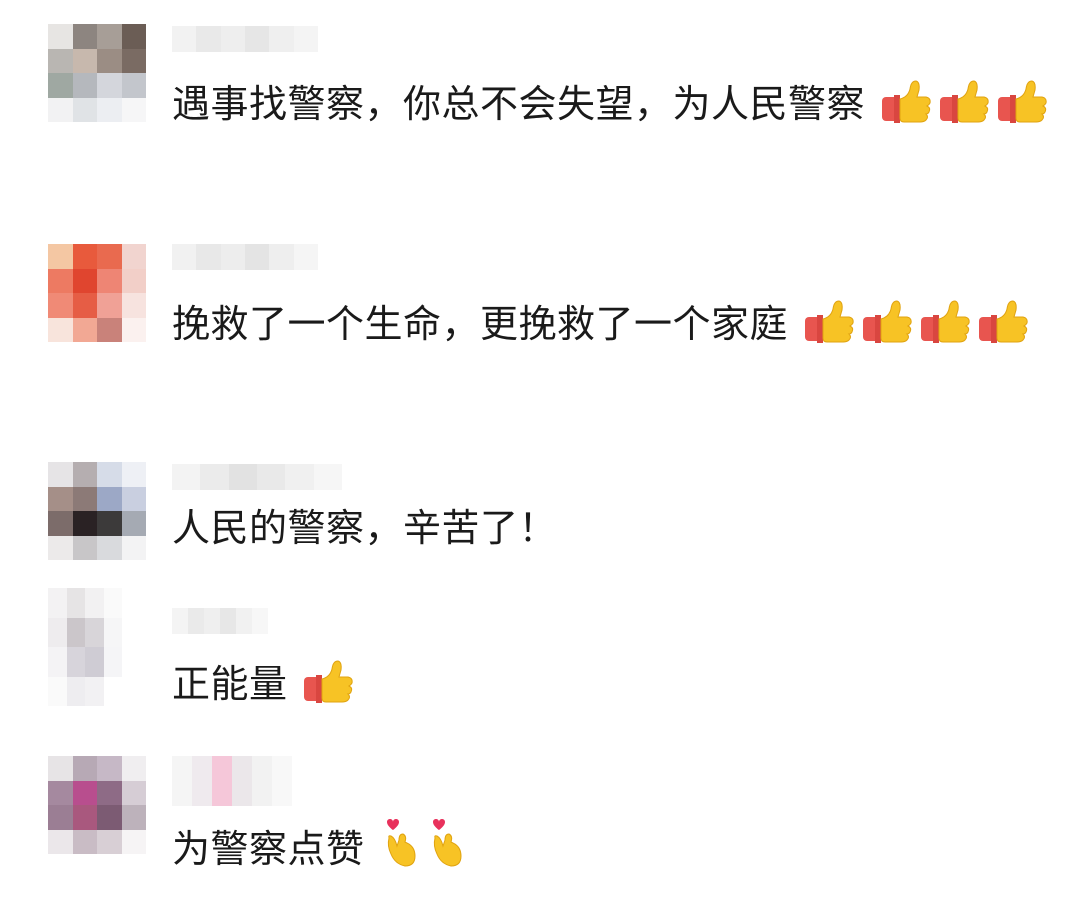 The height and width of the screenshot is (898, 1080). Describe the element at coordinates (480, 324) in the screenshot. I see `comment-text-content: 挽救了一个生命，更挽救了一个家庭` at that location.